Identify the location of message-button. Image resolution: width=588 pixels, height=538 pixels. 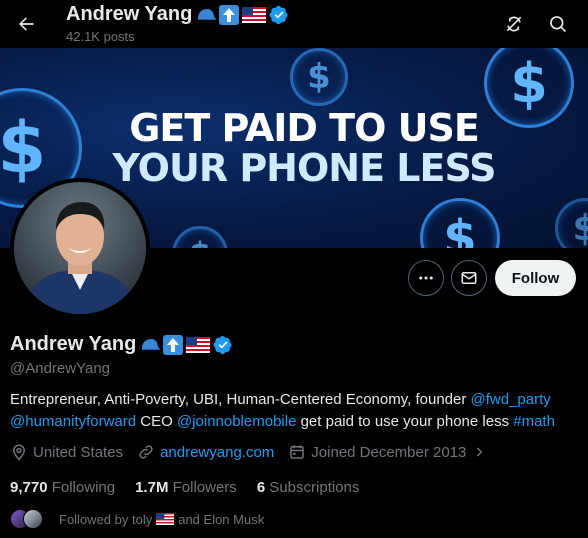
(469, 278).